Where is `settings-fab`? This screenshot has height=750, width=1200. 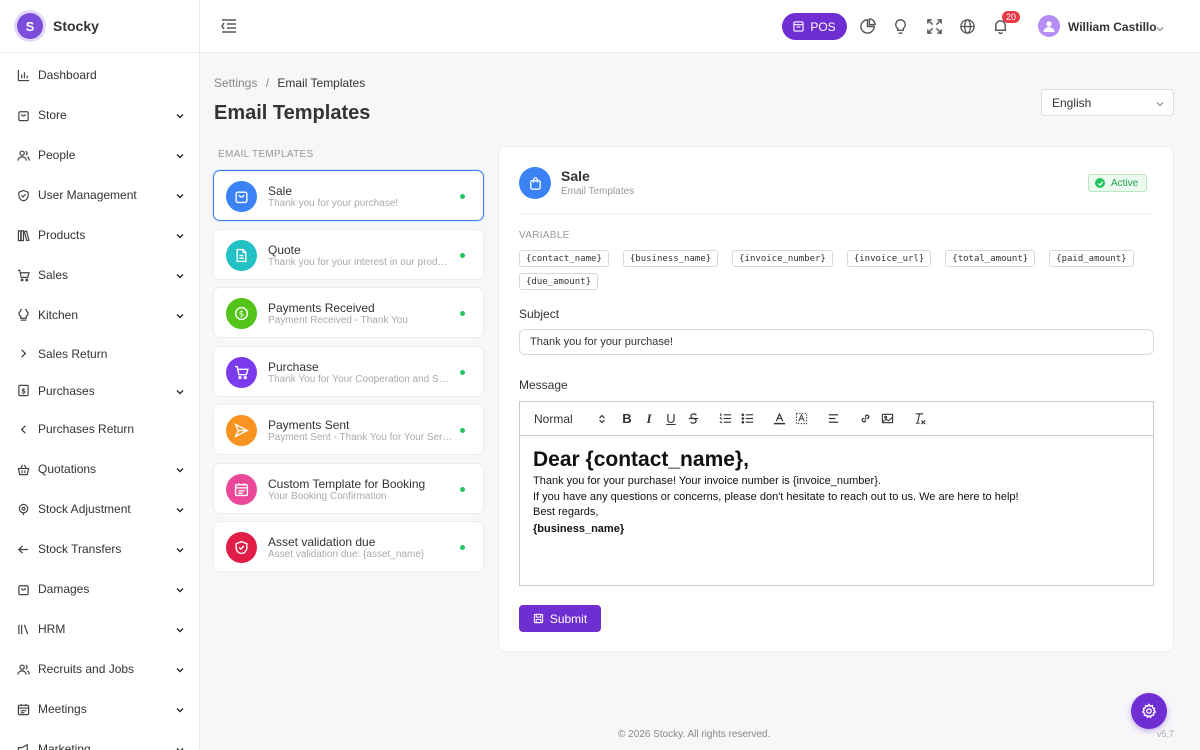
settings-fab is located at coordinates (1149, 711).